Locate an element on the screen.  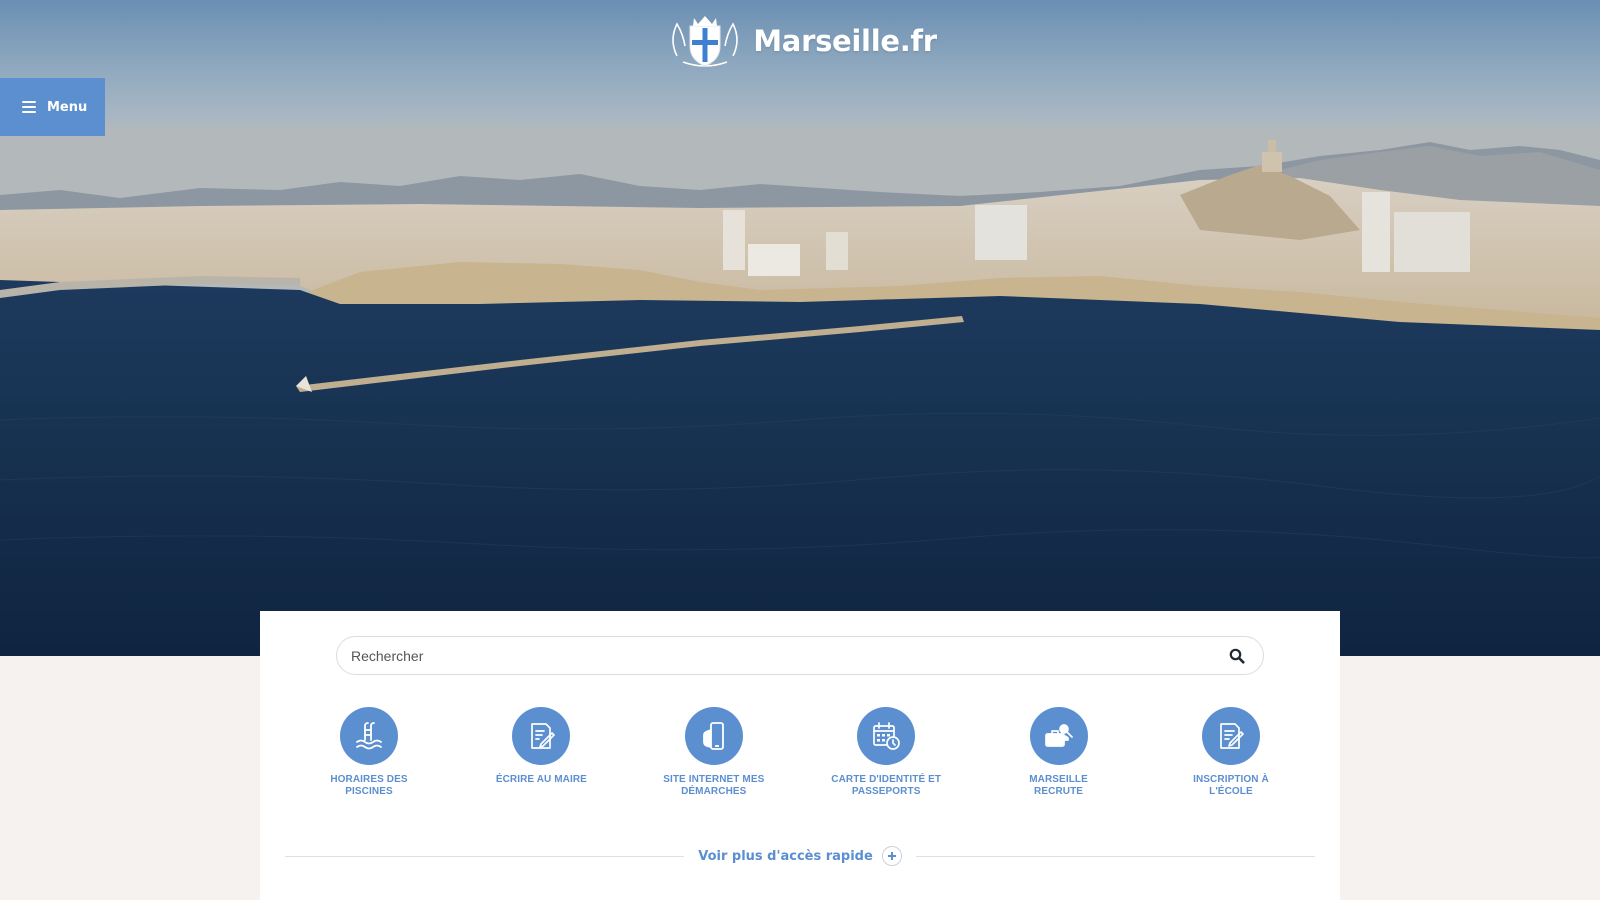
crest-icon is located at coordinates (705, 41).